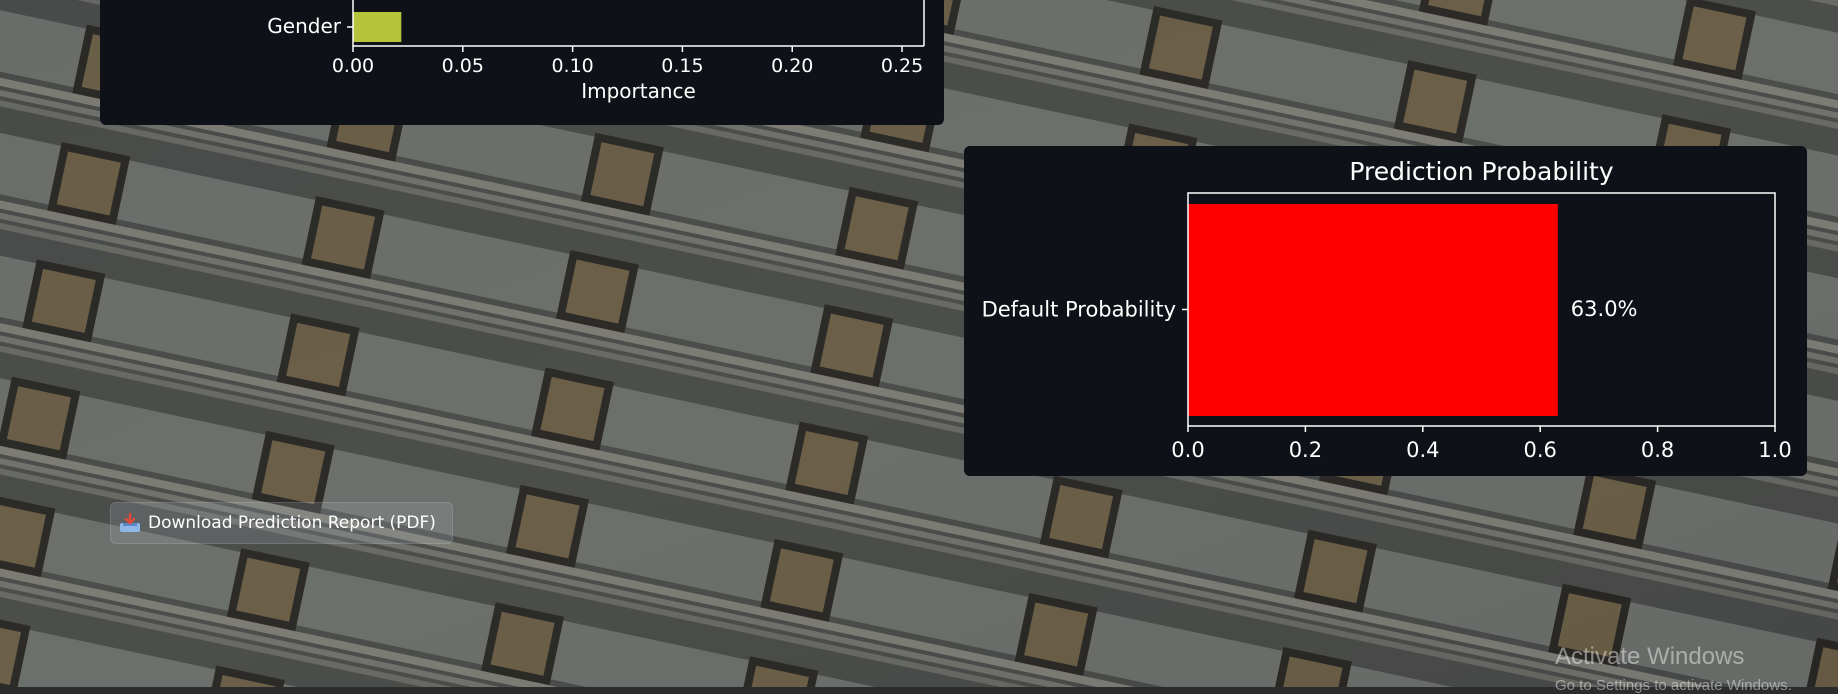 The width and height of the screenshot is (1838, 694). What do you see at coordinates (638, 91) in the screenshot?
I see `x-axis-label: Importance` at bounding box center [638, 91].